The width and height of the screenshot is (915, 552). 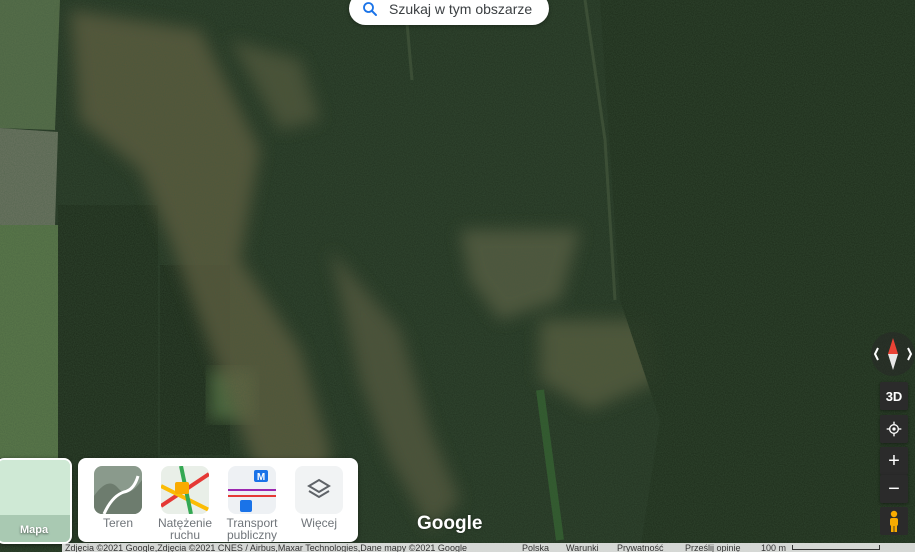 I want to click on terrain-thumbnail, so click(x=118, y=490).